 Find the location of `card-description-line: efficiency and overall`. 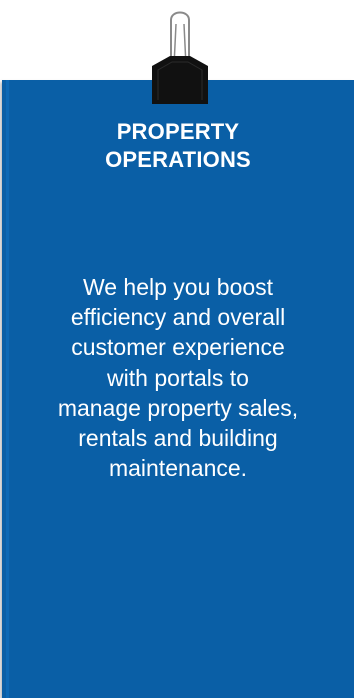

card-description-line: efficiency and overall is located at coordinates (178, 317).